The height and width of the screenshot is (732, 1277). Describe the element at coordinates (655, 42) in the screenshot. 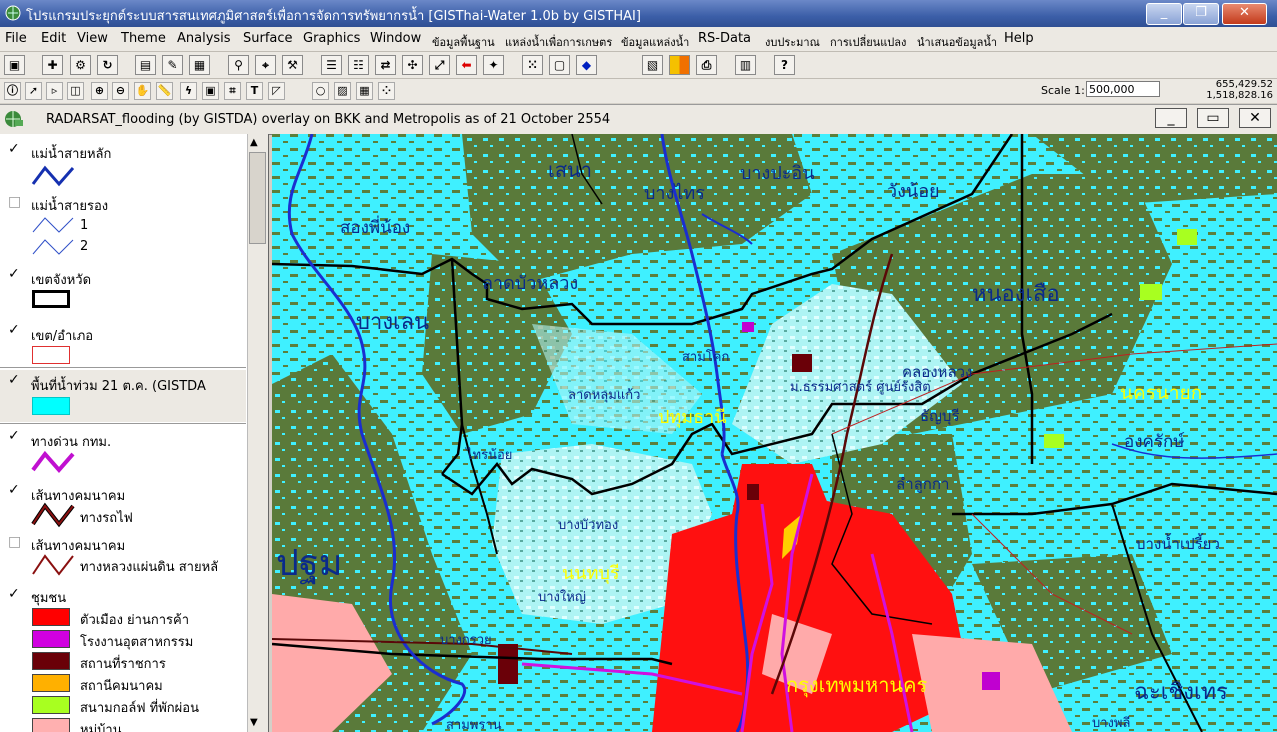

I see `menu-water-source: ข้อมูลแหล่งน้ำ` at that location.